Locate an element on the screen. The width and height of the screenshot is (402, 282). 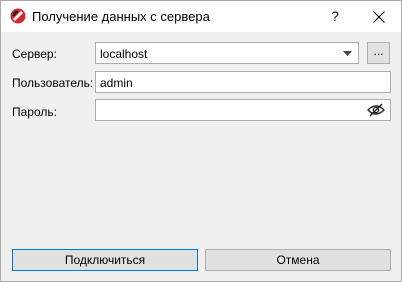
close-icon is located at coordinates (379, 17).